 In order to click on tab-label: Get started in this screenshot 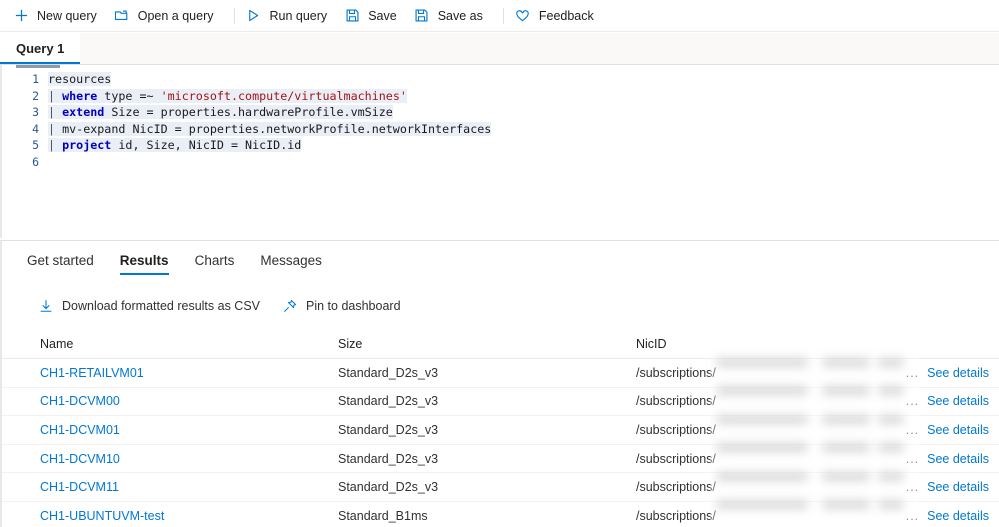, I will do `click(60, 260)`.